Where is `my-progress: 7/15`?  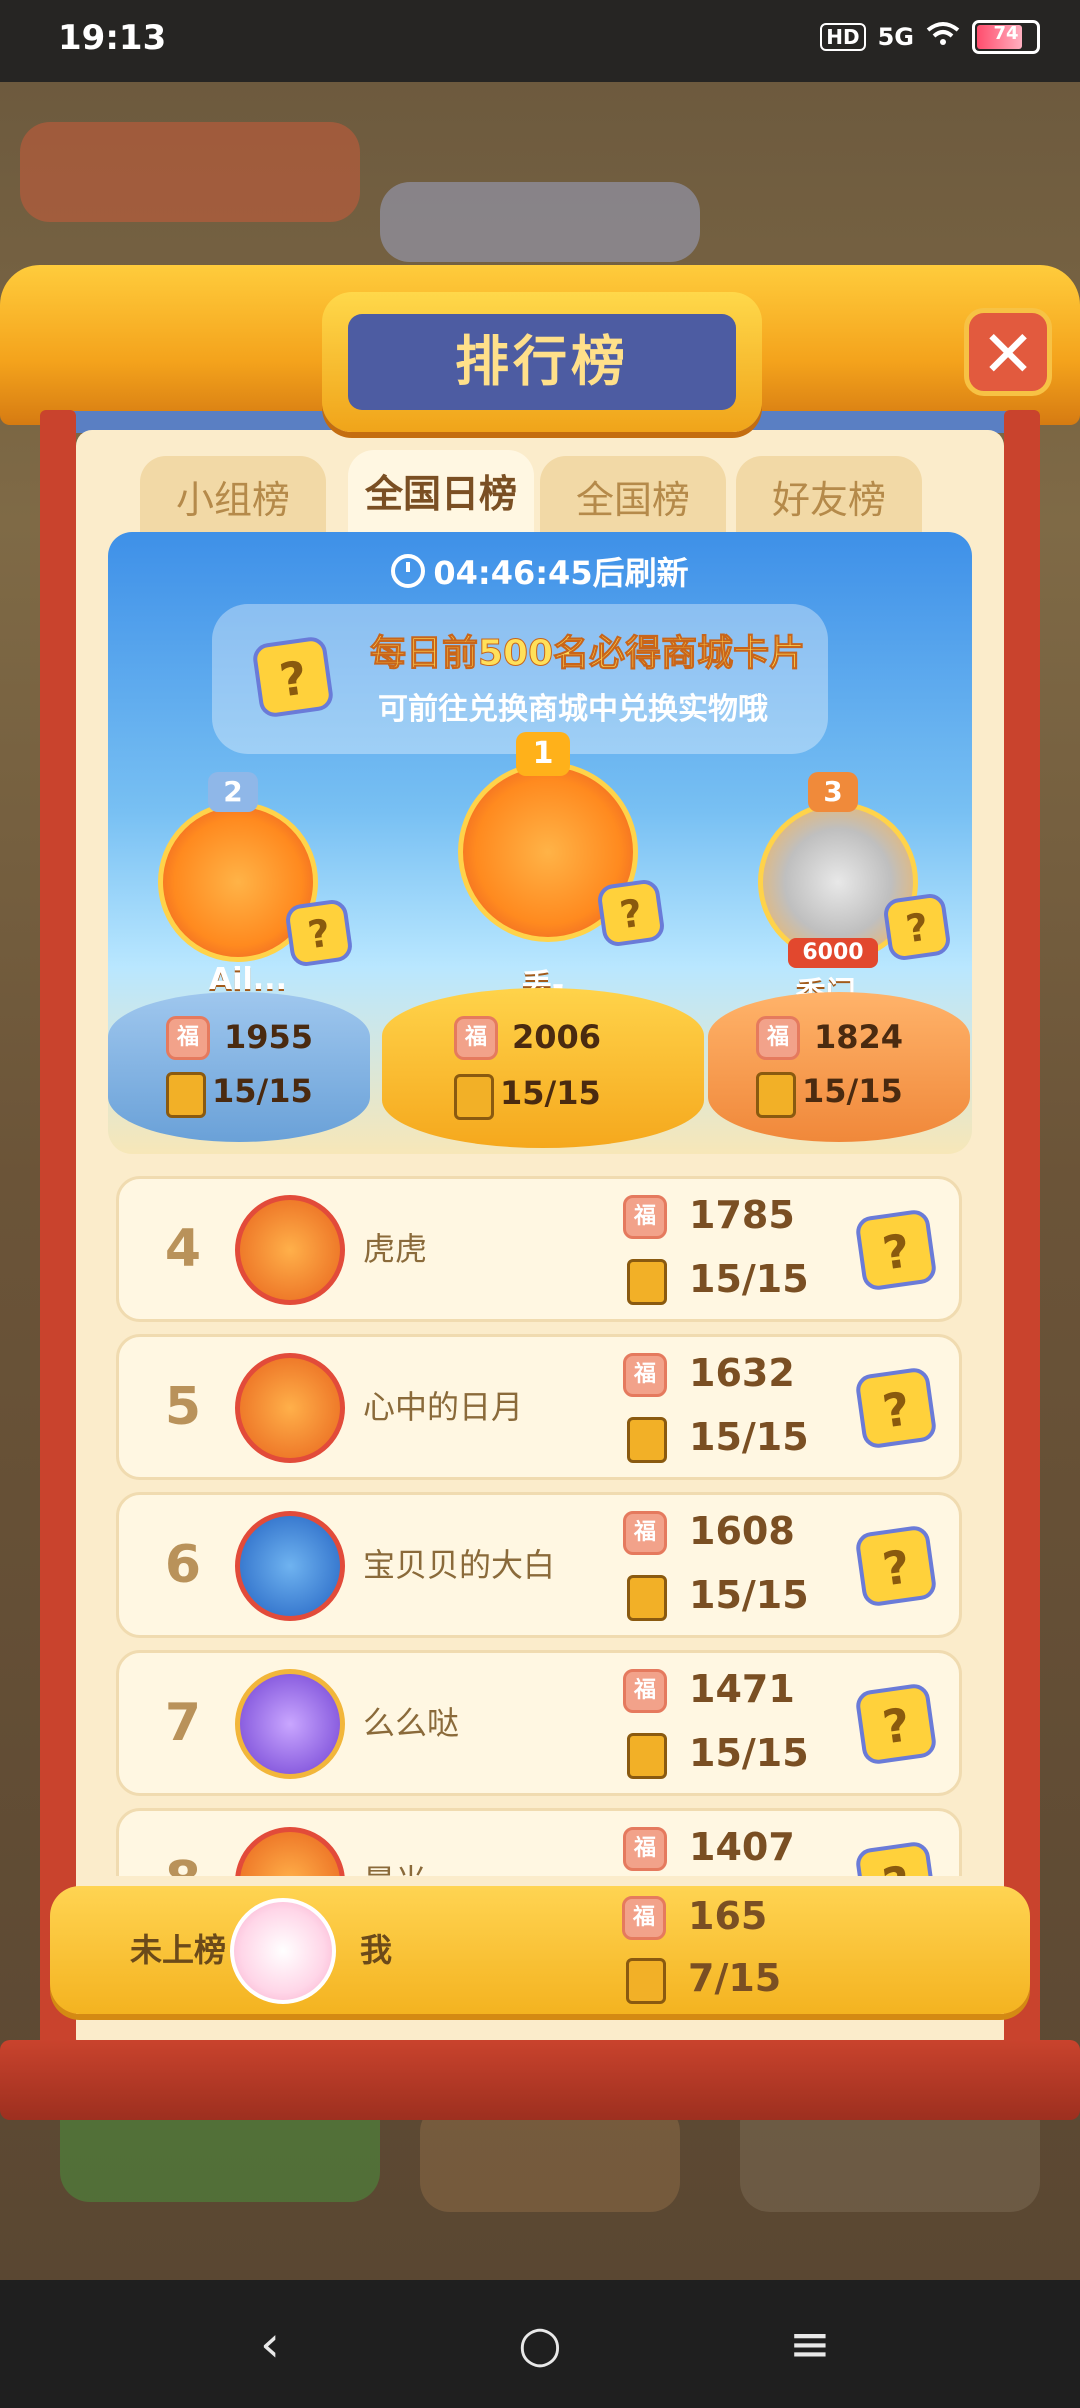
my-progress: 7/15 is located at coordinates (735, 1978).